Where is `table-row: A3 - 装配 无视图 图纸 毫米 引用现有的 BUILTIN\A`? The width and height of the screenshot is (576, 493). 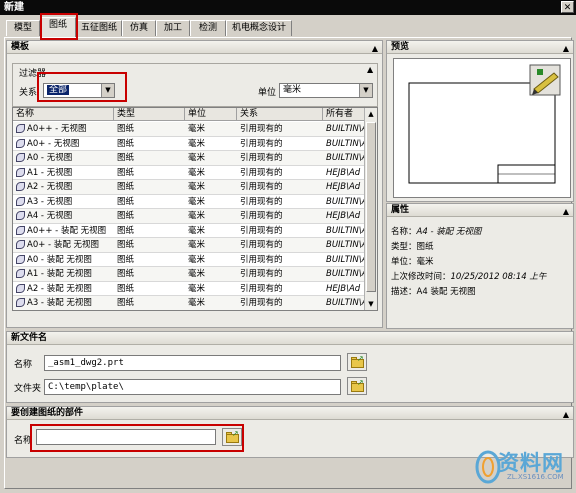 table-row: A3 - 装配 无视图 图纸 毫米 引用现有的 BUILTIN\A is located at coordinates (189, 303).